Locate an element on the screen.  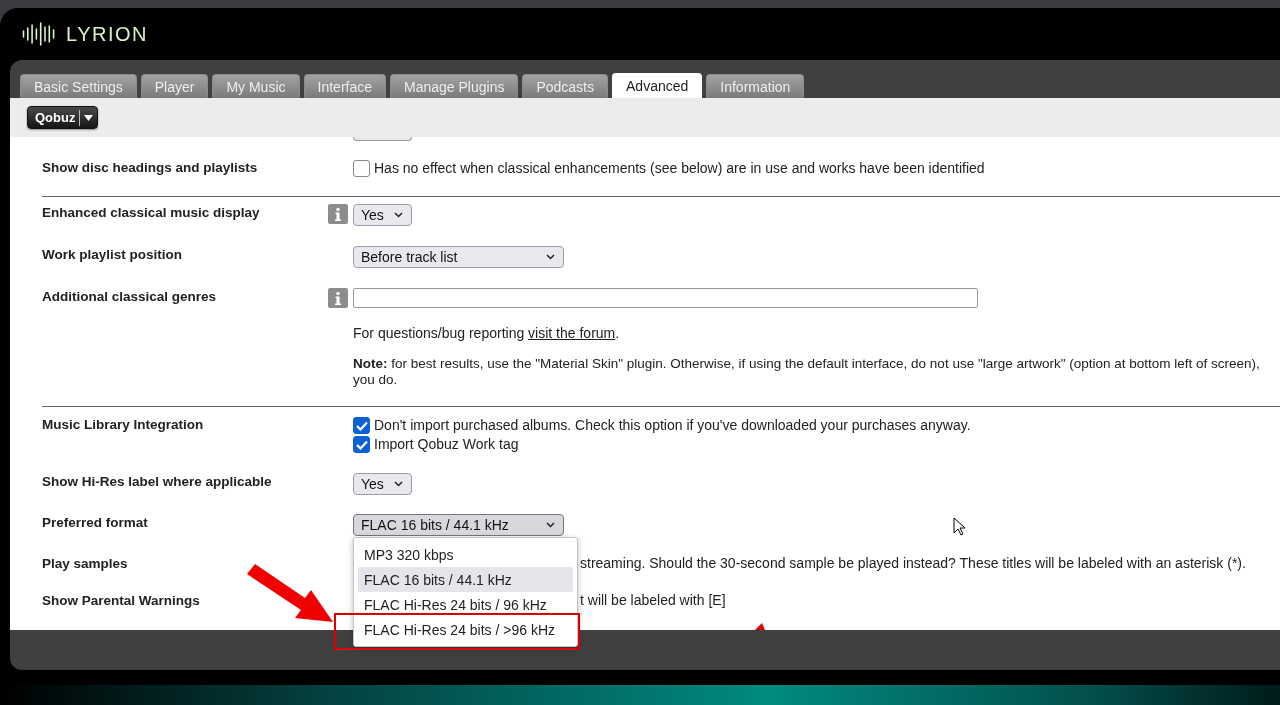
dropdown-option: FLAC 16 bits / 44.1 kHz is located at coordinates (465, 579).